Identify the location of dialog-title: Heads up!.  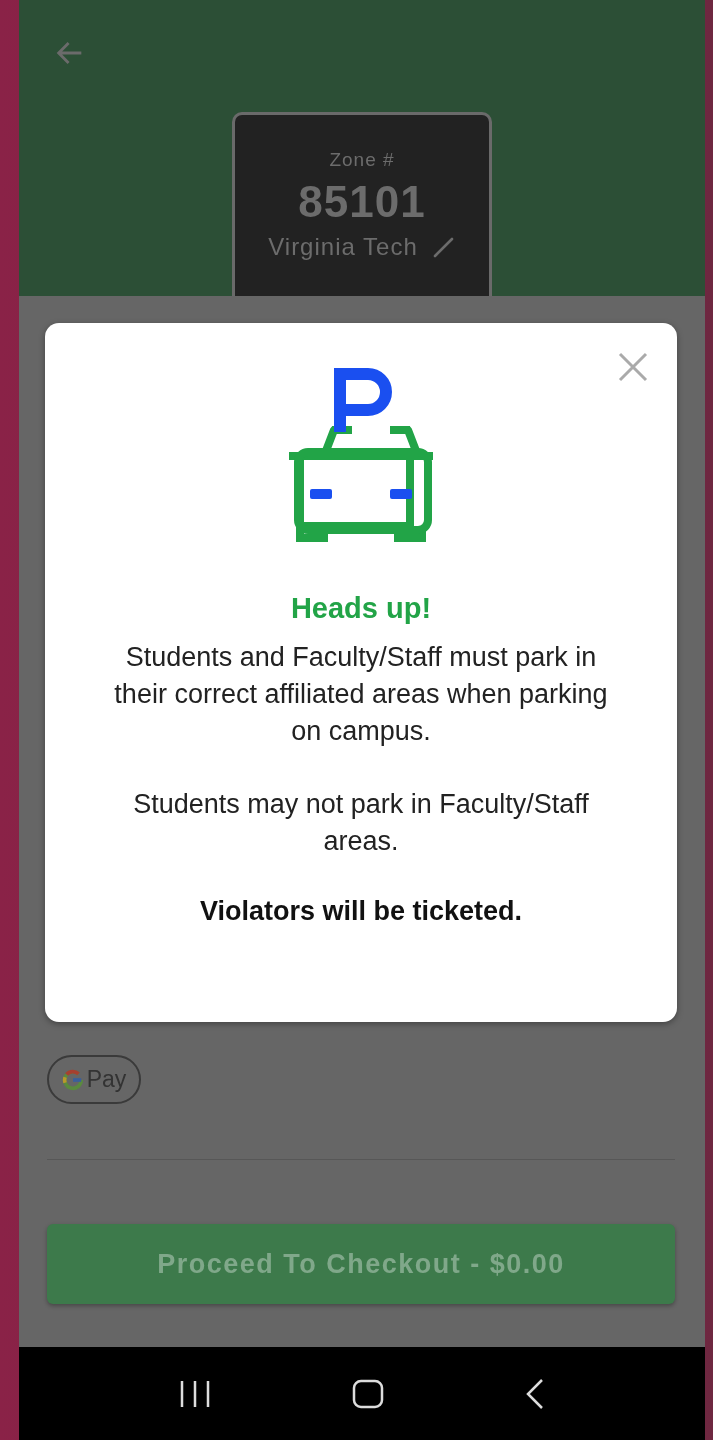
(361, 608).